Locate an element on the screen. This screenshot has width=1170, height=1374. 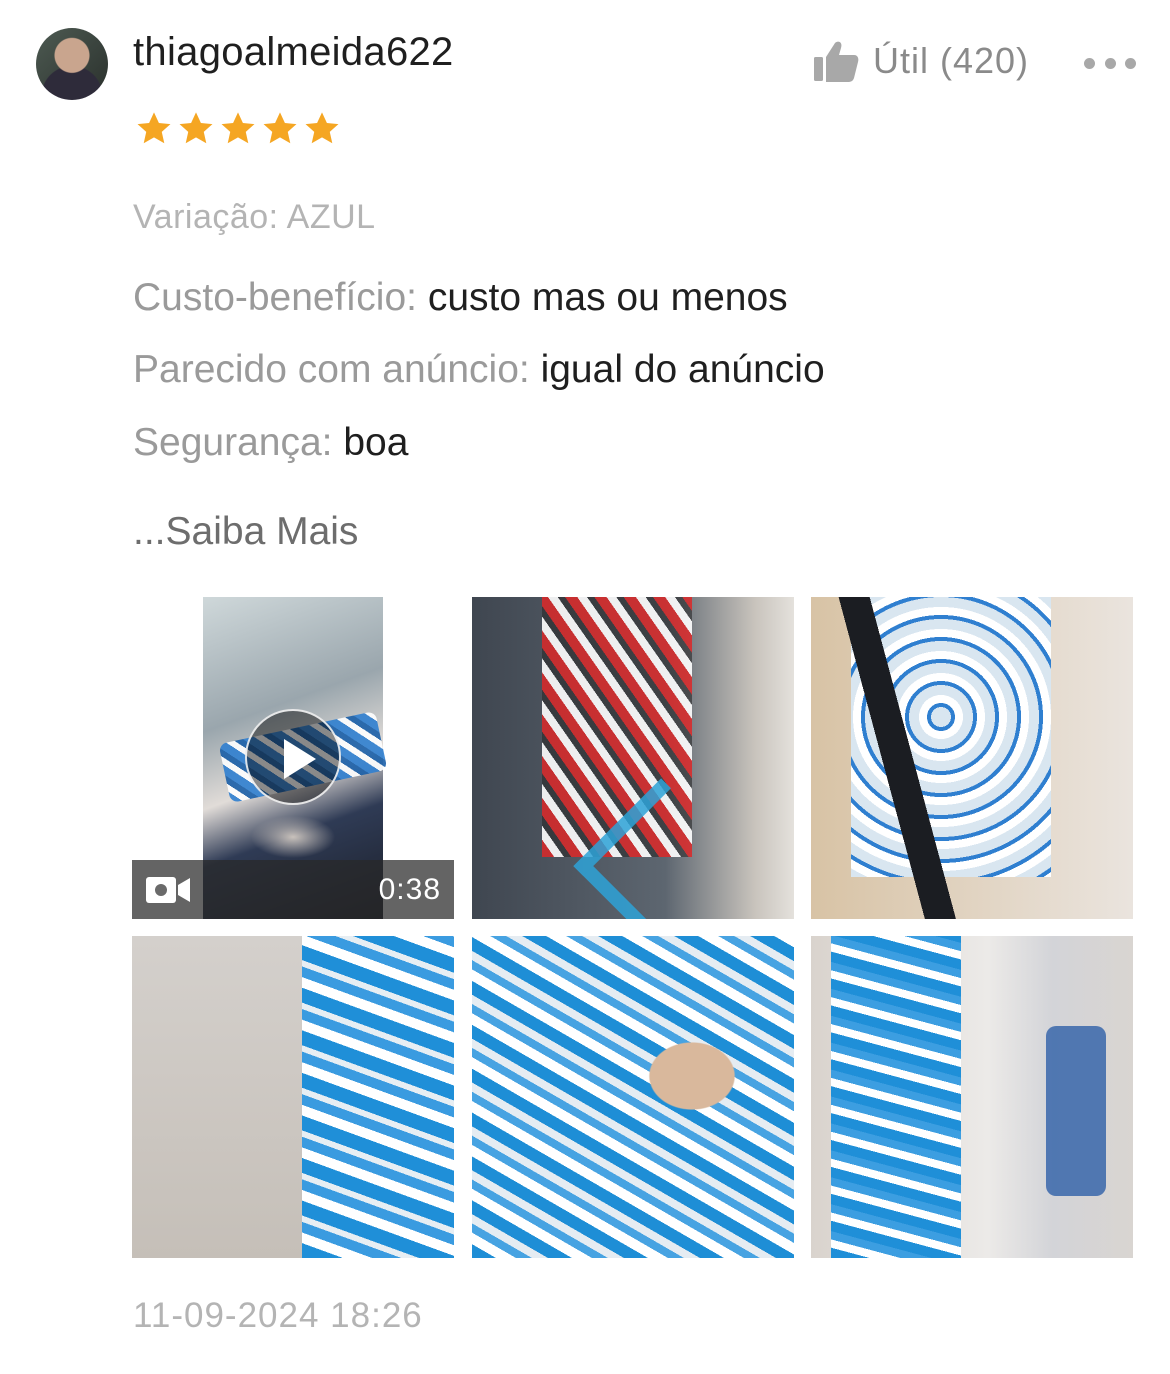
attribute-key: Parecido com anúncio: is located at coordinates (331, 369).